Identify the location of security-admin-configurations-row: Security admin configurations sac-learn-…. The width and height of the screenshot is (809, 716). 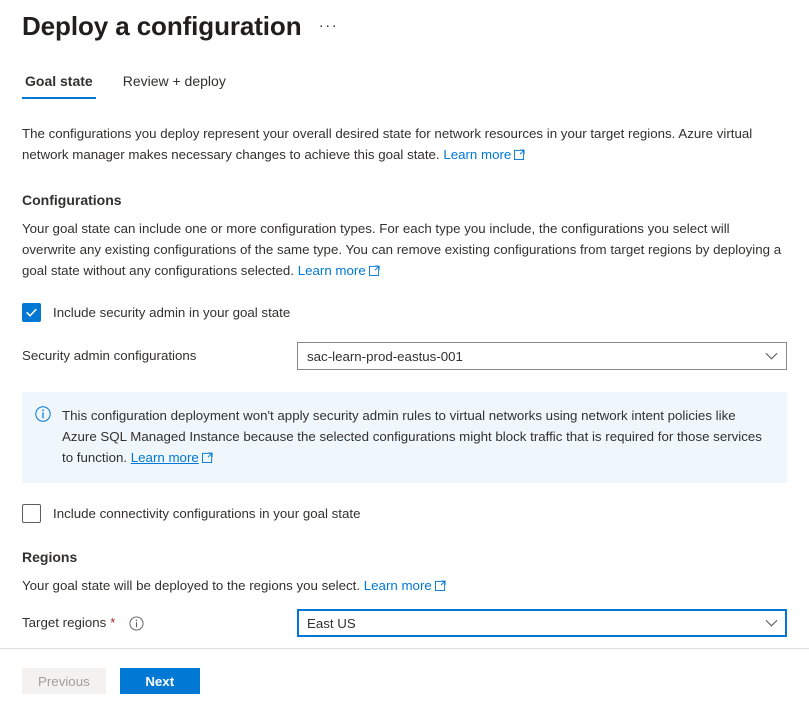
(404, 356).